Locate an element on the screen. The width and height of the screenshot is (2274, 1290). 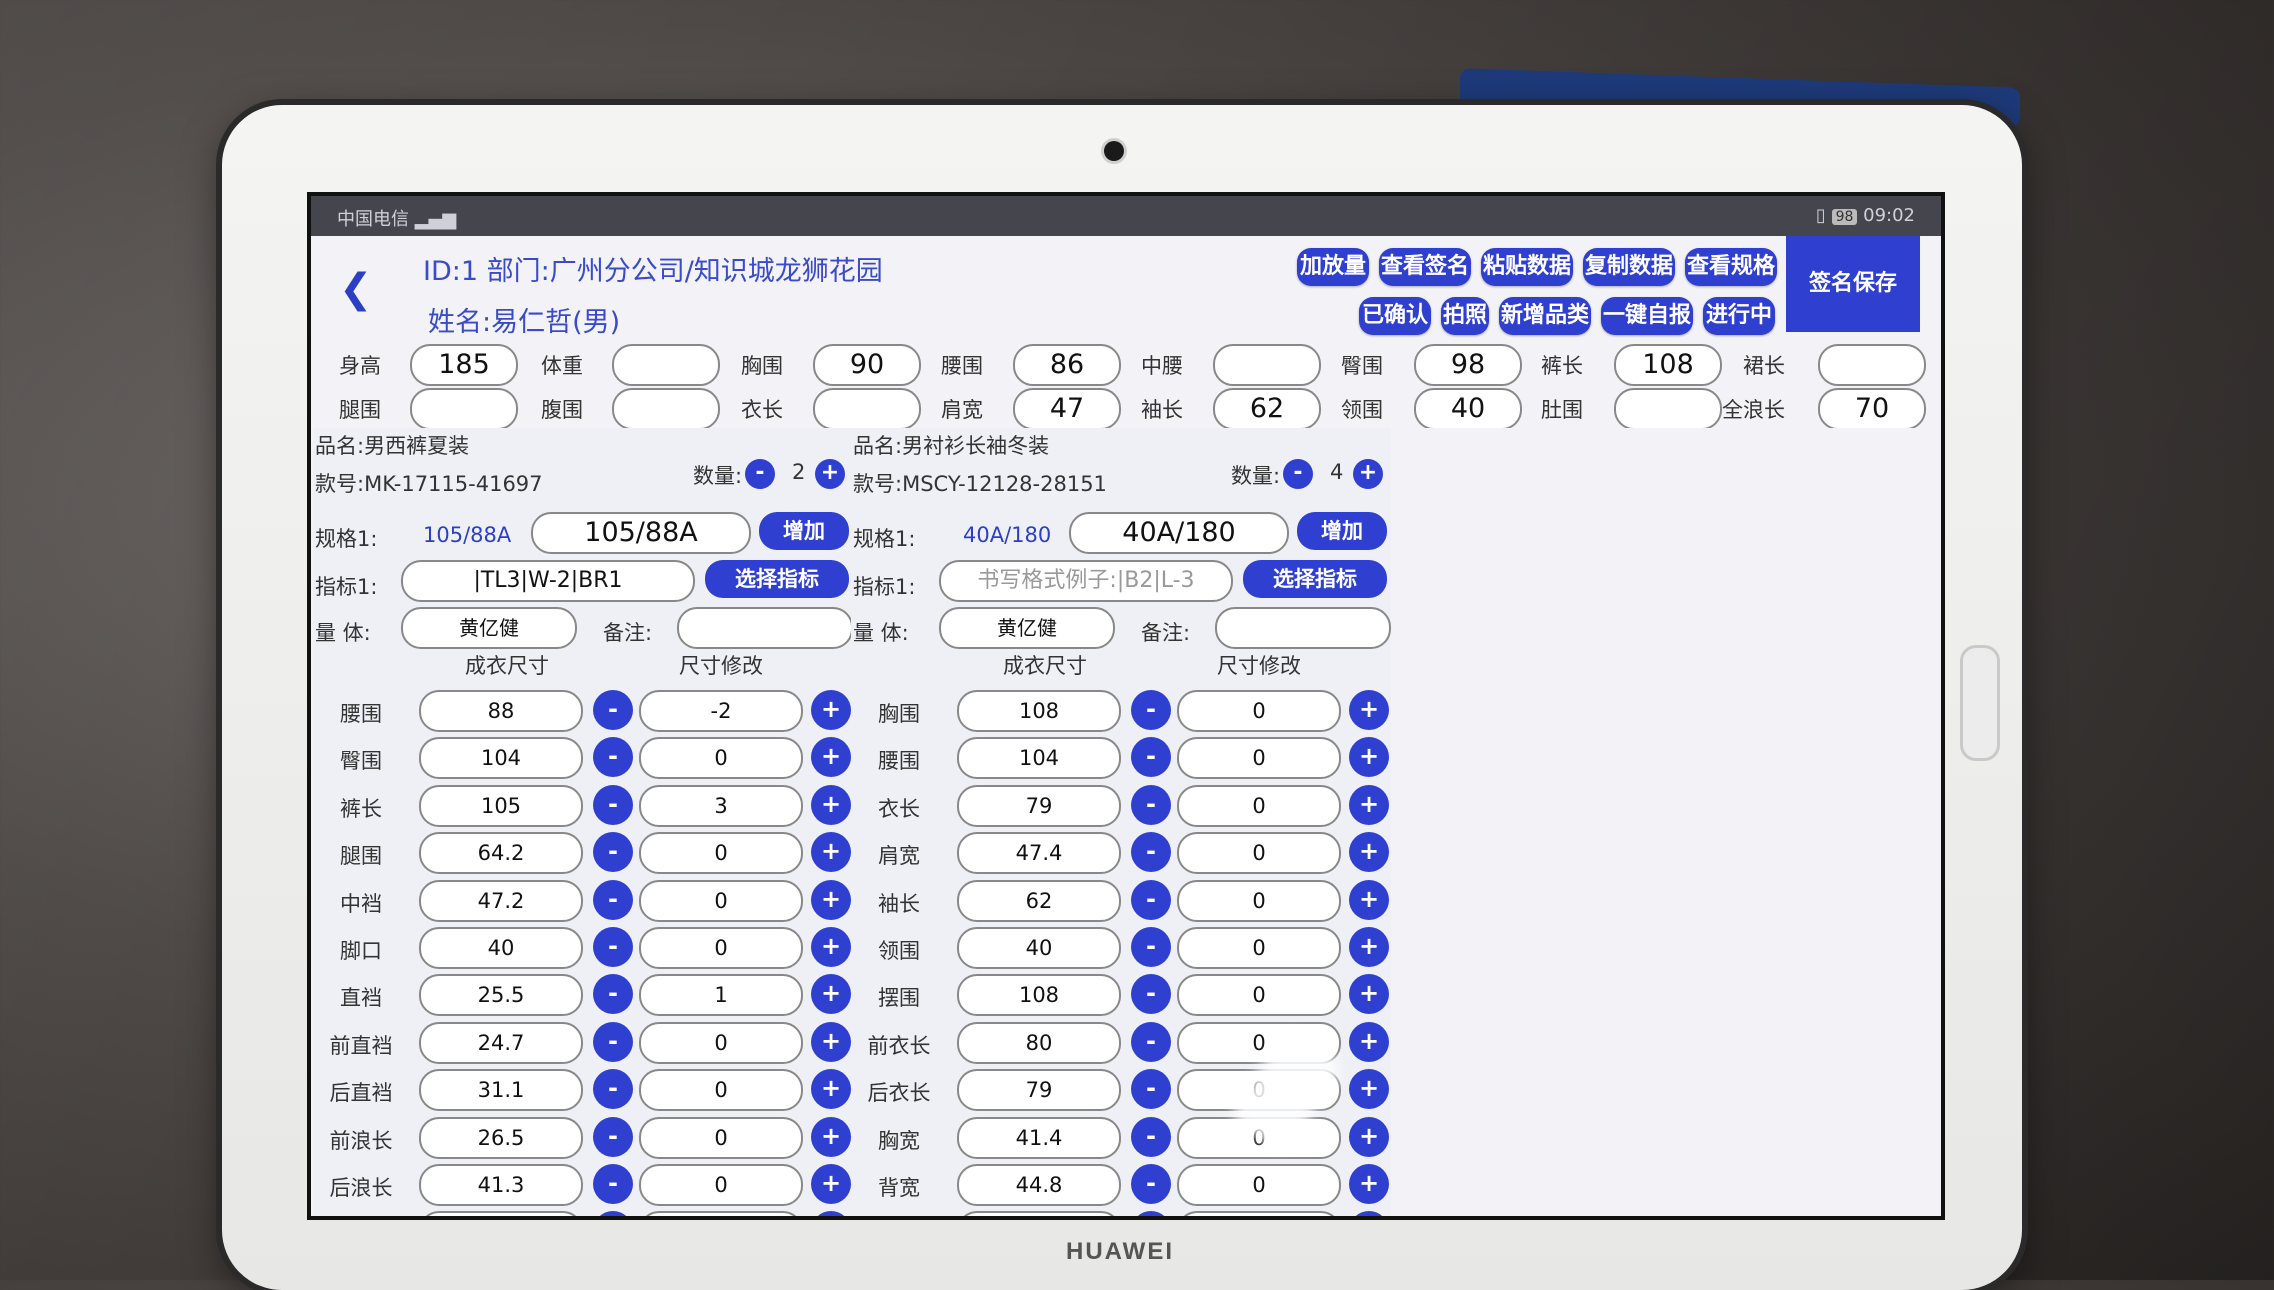
sign-save-button: 签名保存 is located at coordinates (1853, 284).